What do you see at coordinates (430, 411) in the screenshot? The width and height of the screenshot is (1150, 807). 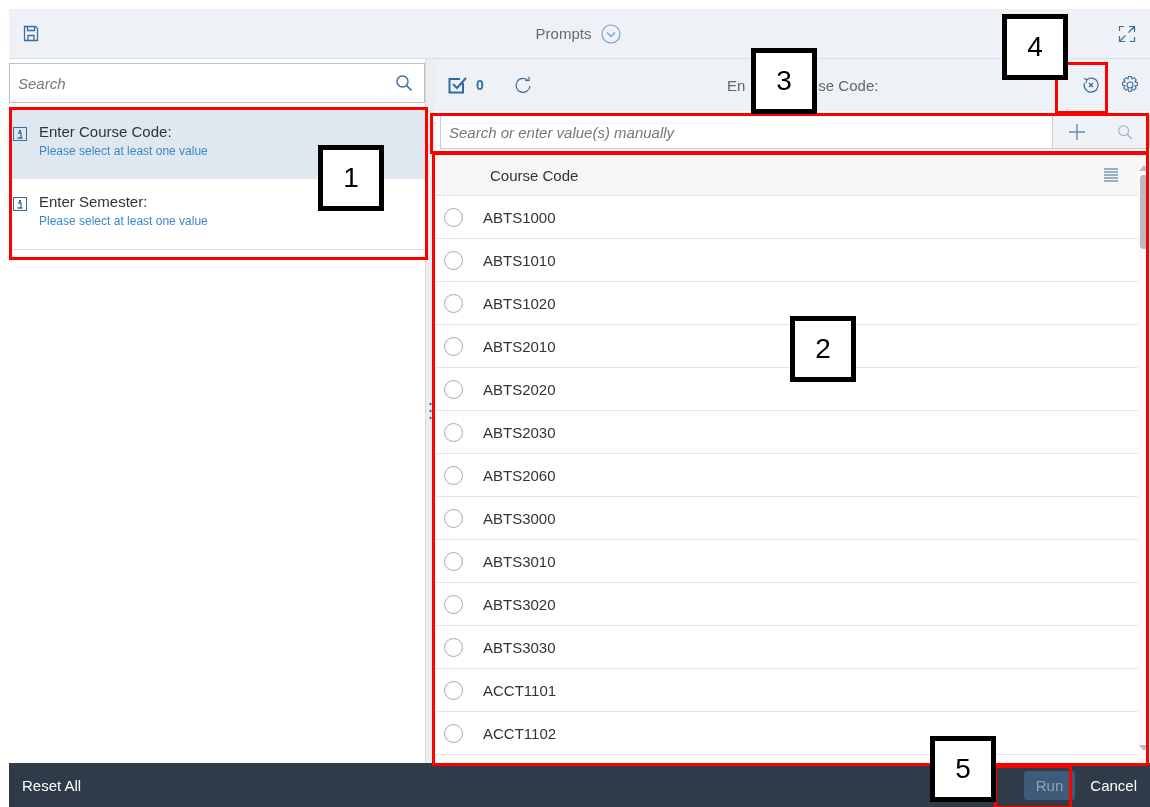 I see `splitter-handle-icon` at bounding box center [430, 411].